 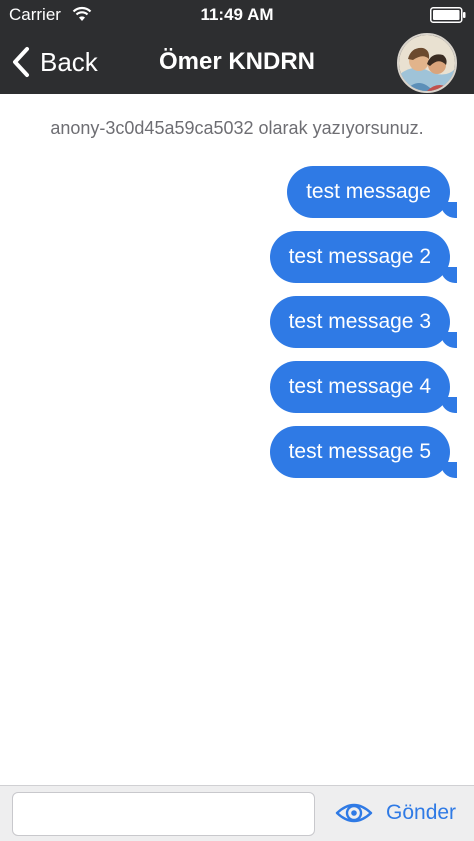 What do you see at coordinates (363, 322) in the screenshot?
I see `message-bubble: test message 3` at bounding box center [363, 322].